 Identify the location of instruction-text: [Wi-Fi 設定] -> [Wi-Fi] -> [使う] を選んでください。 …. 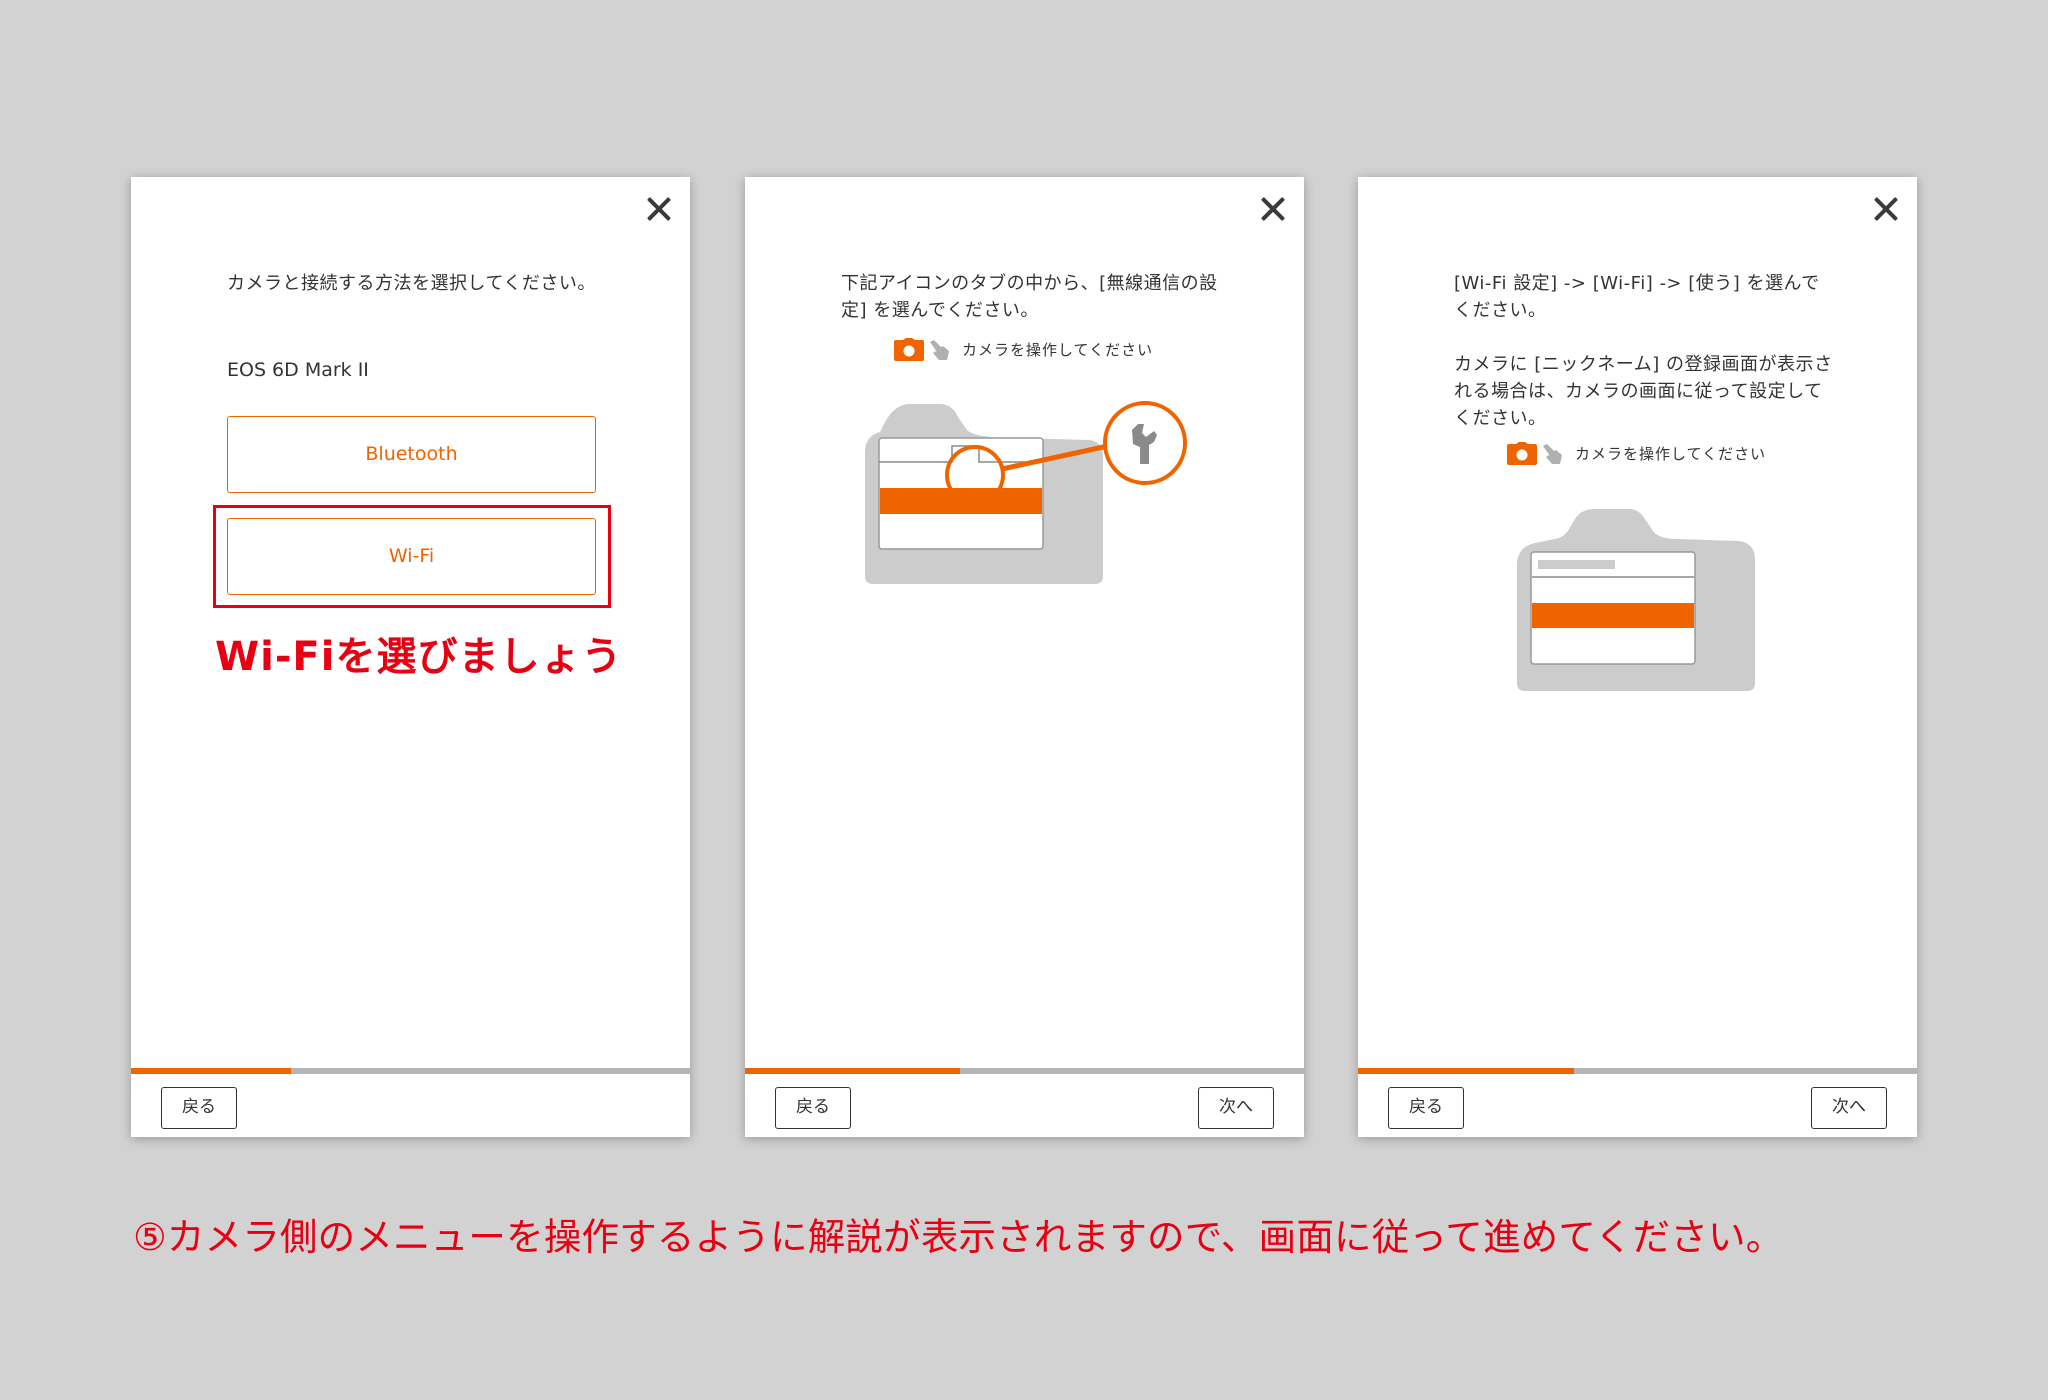
(1644, 351).